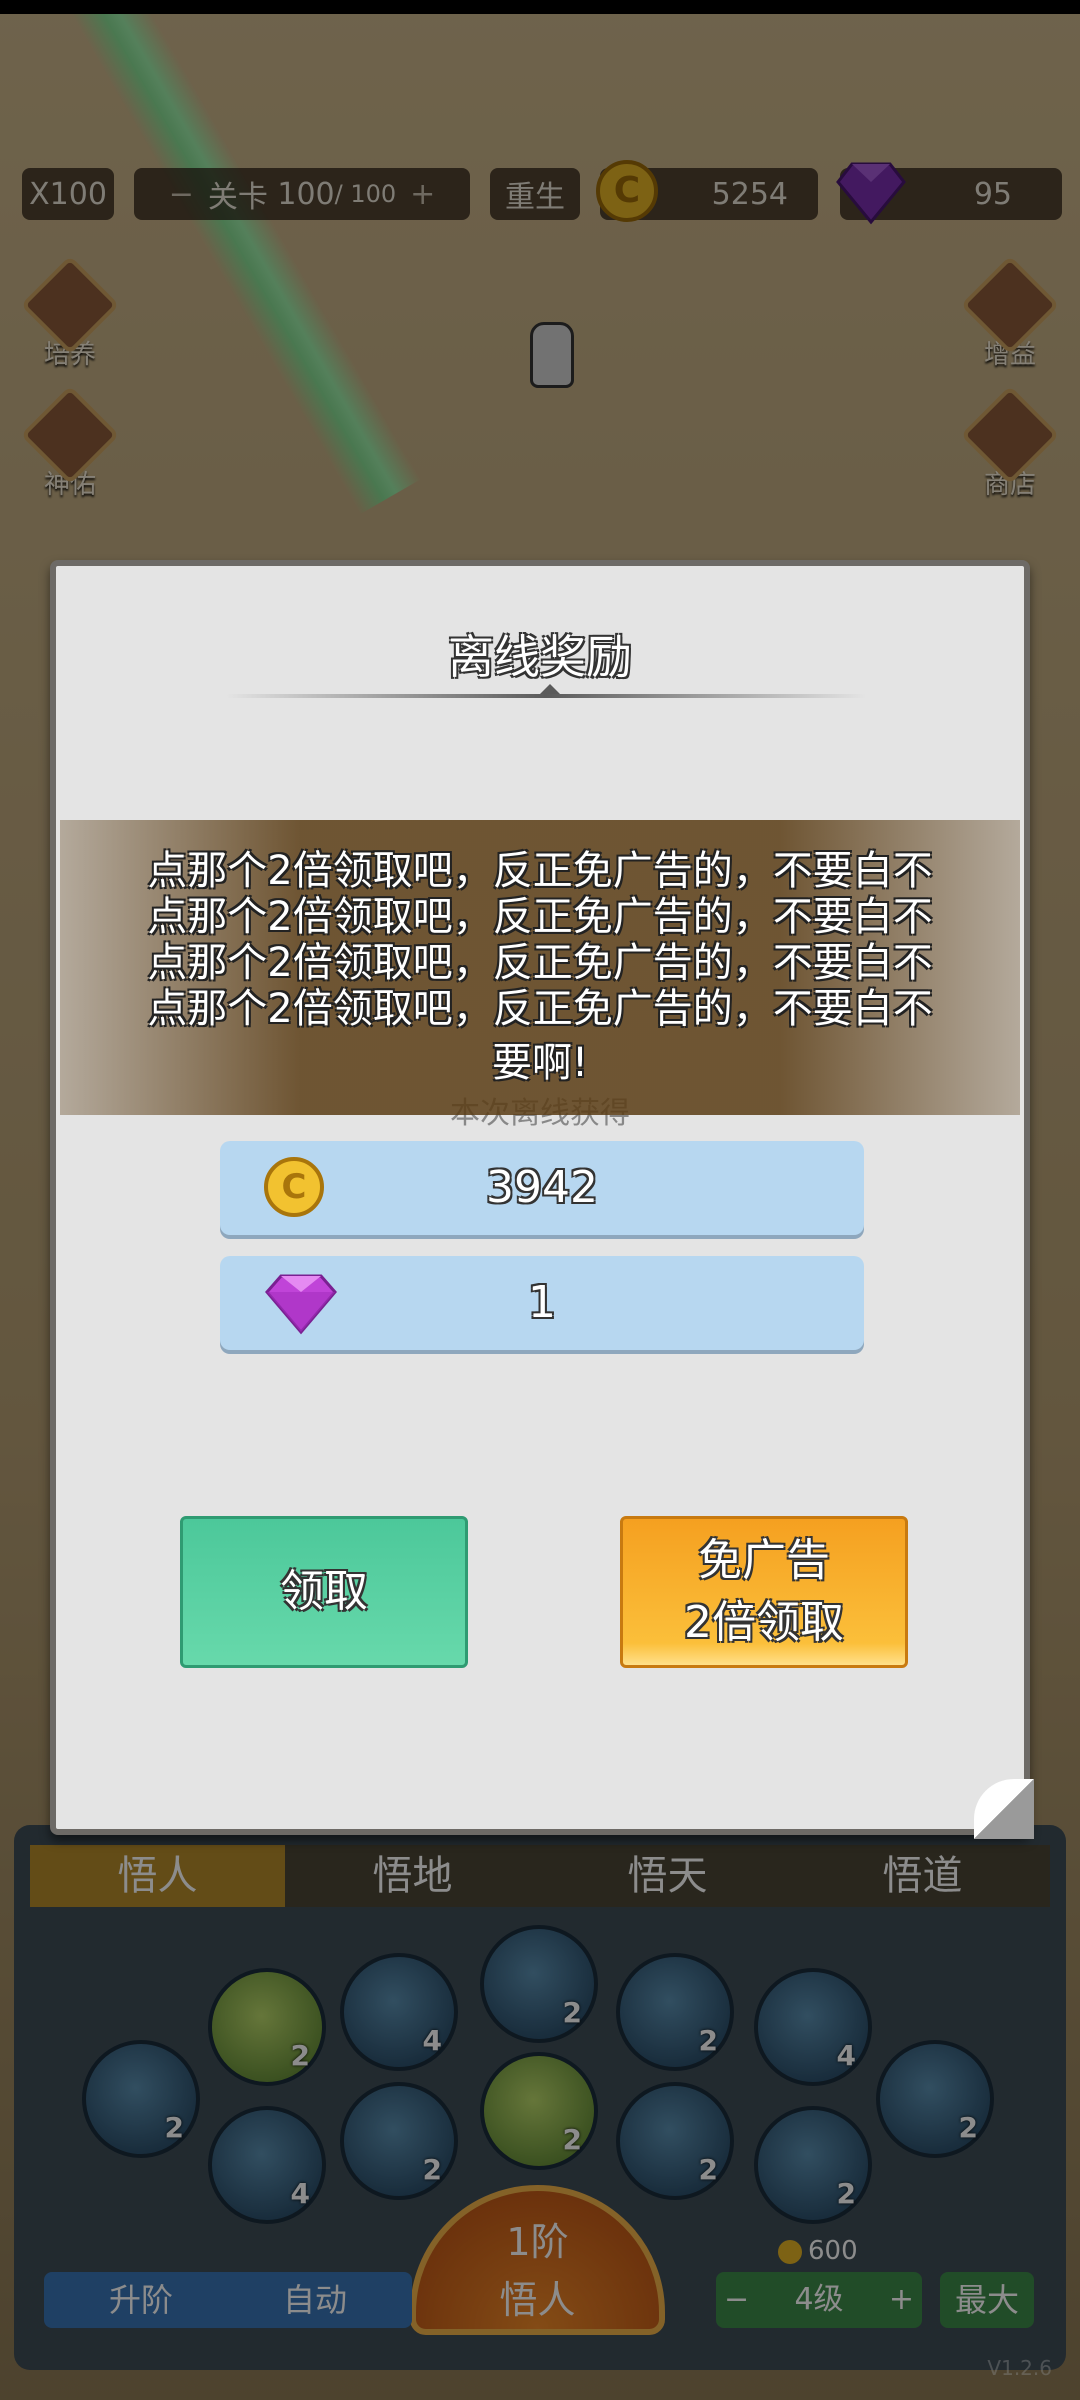 This screenshot has height=2400, width=1080. I want to click on page-curl, so click(1004, 1809).